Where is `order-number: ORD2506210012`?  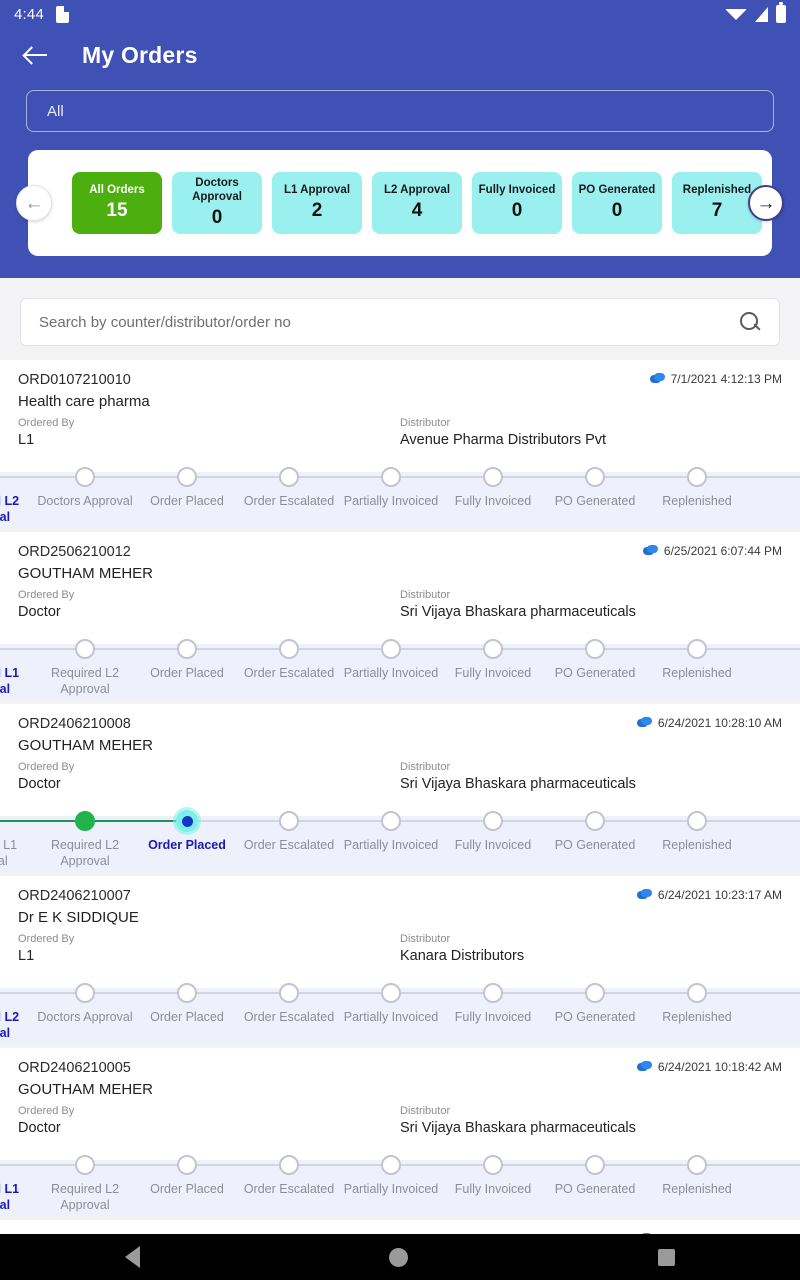
order-number: ORD2506210012 is located at coordinates (74, 552).